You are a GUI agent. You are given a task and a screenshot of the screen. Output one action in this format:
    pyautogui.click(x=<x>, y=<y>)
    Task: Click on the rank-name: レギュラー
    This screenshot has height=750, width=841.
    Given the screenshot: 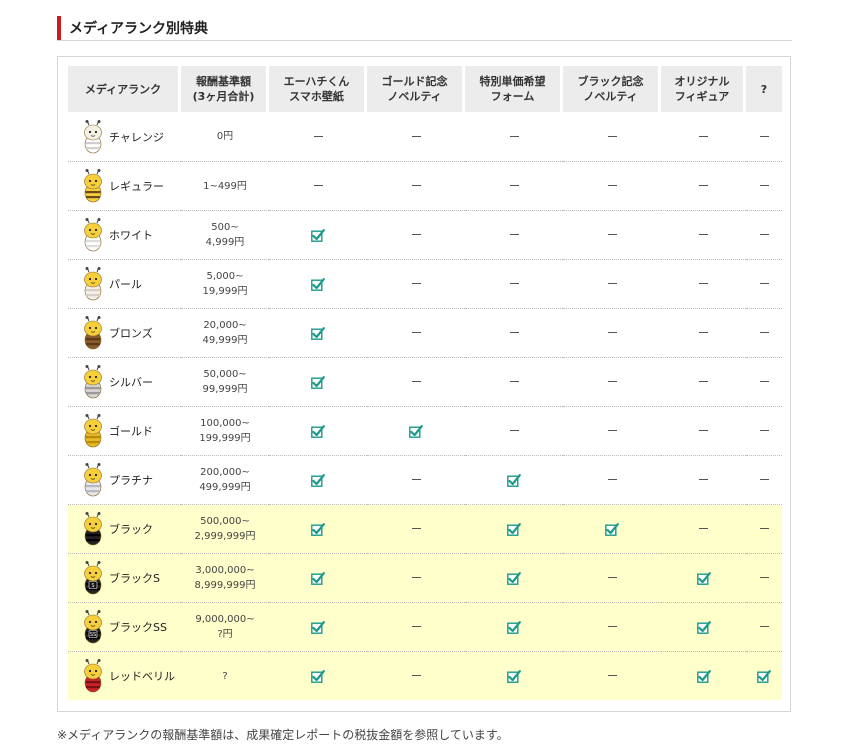 What is the action you would take?
    pyautogui.click(x=136, y=186)
    